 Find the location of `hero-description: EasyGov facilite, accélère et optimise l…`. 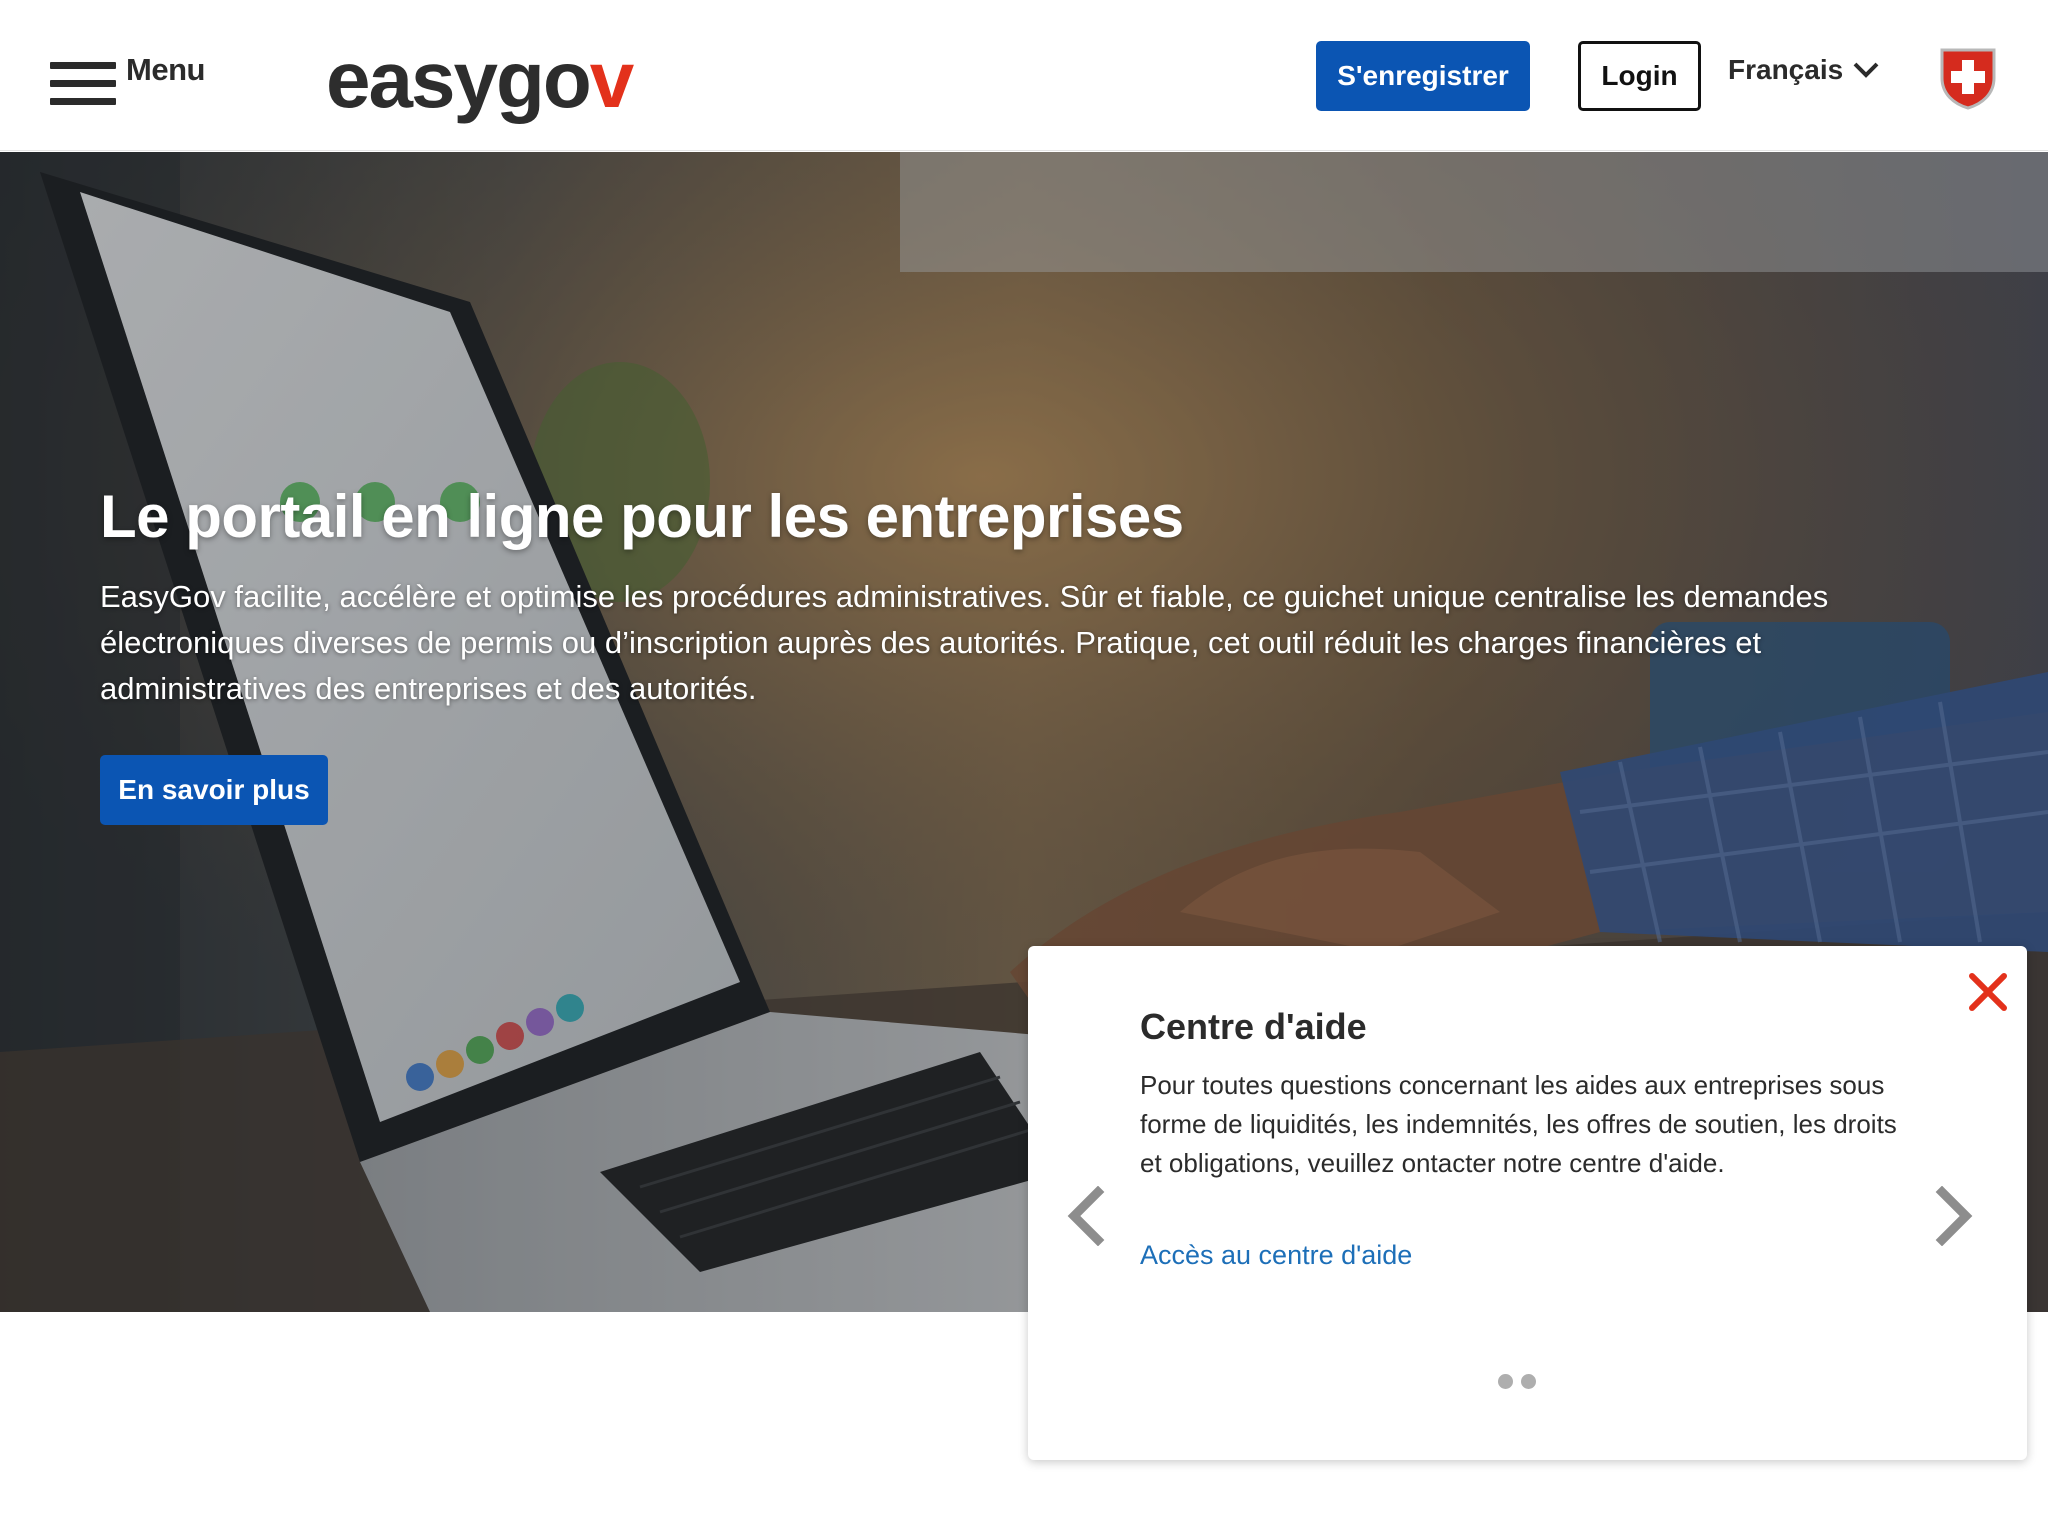

hero-description: EasyGov facilite, accélère et optimise l… is located at coordinates (964, 642).